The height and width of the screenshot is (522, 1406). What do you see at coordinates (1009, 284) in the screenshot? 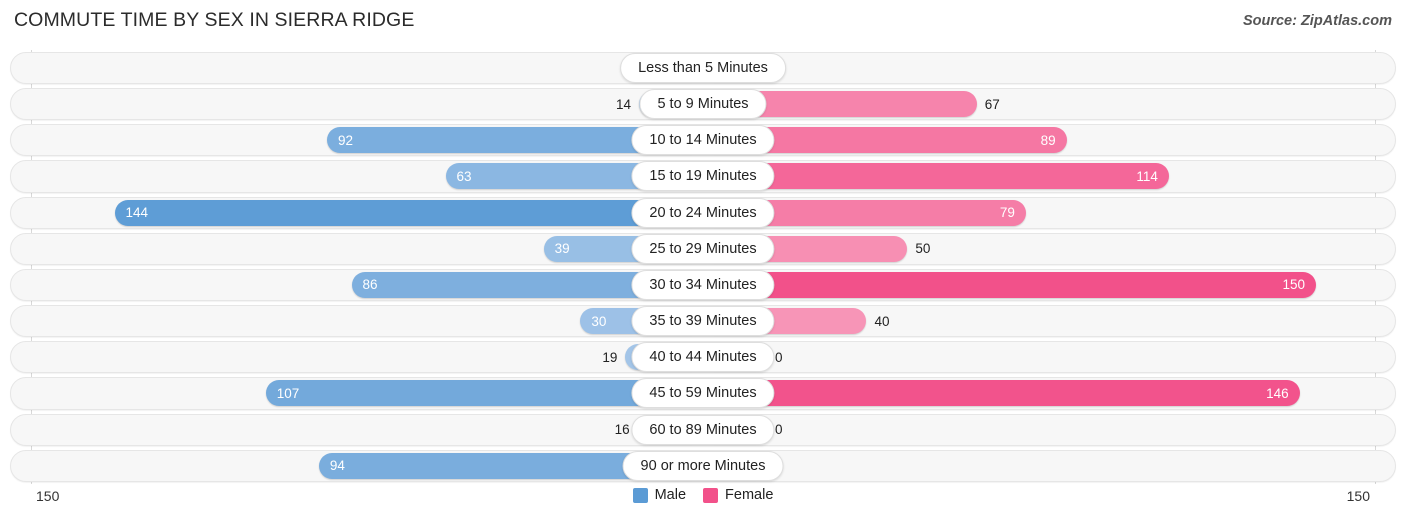
I see `female-bar: 150` at bounding box center [1009, 284].